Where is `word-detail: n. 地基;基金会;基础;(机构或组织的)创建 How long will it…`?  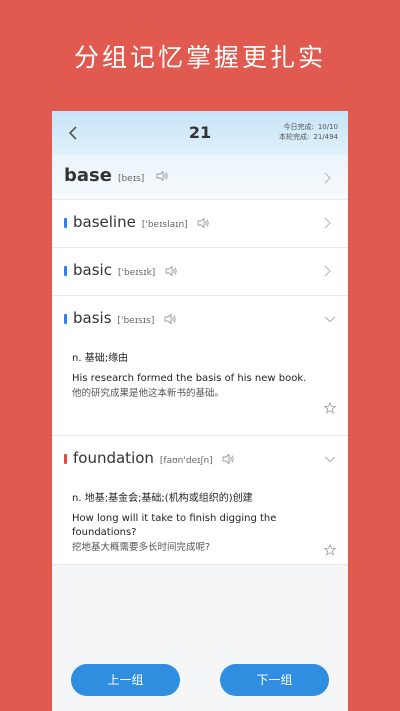 word-detail: n. 地基;基金会;基础;(机构或组织的)创建 How long will it… is located at coordinates (200, 521).